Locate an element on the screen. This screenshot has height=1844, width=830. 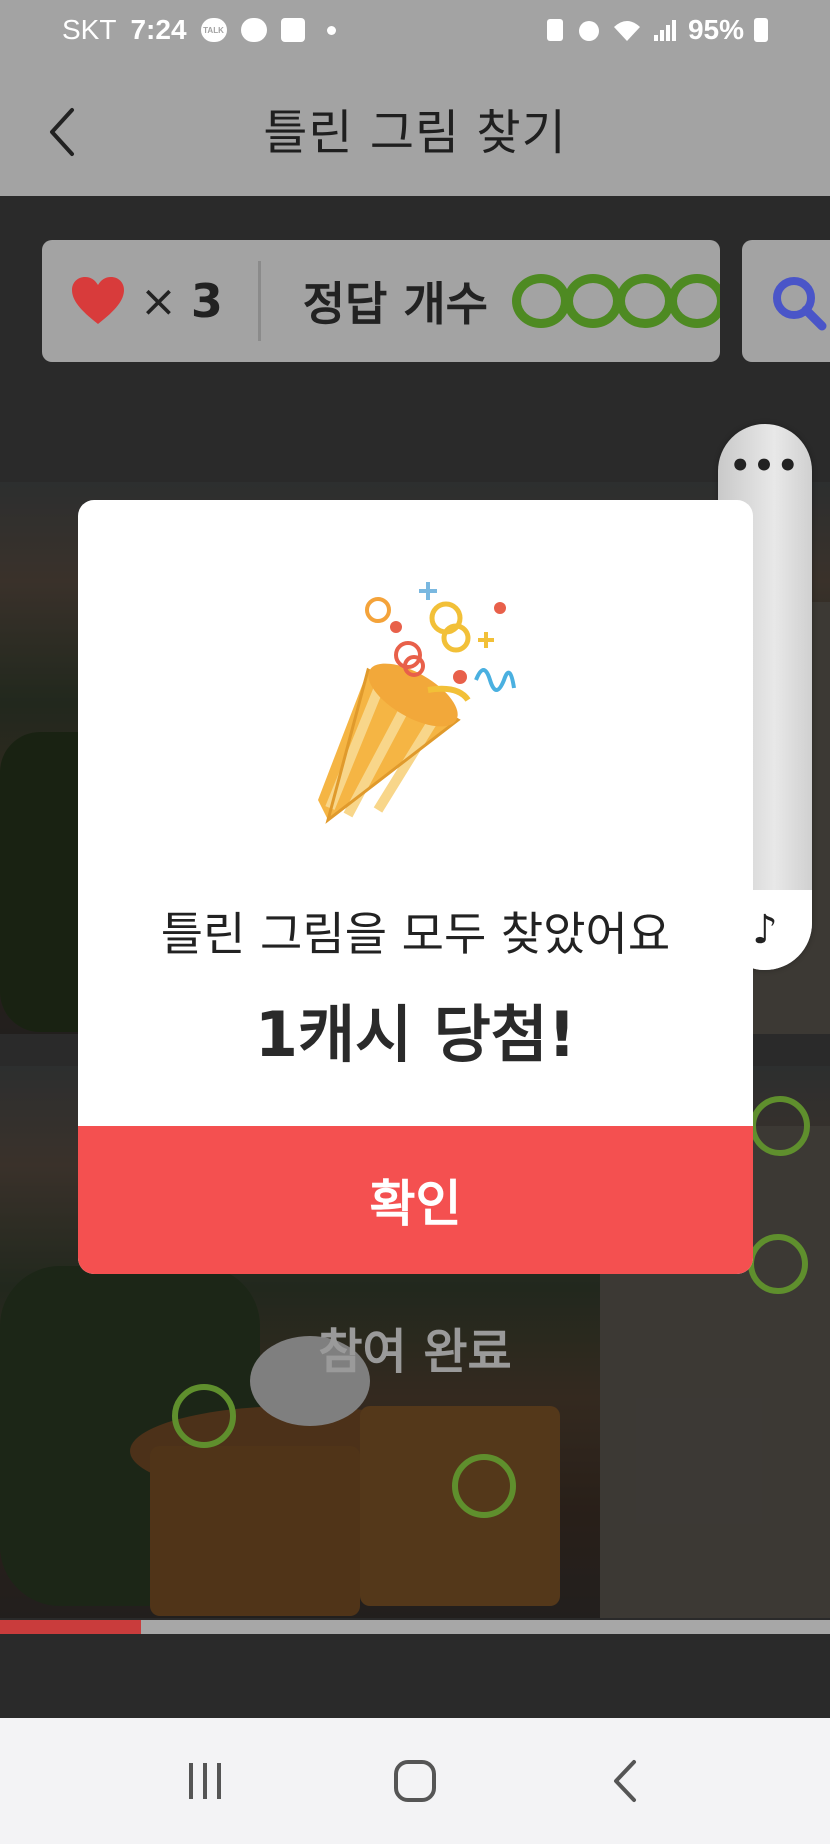
status-right: 95% is located at coordinates (656, 30).